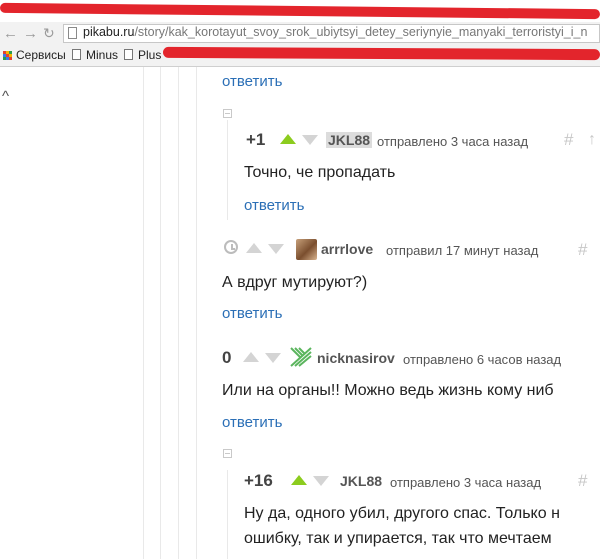 The width and height of the screenshot is (600, 559). What do you see at coordinates (227, 357) in the screenshot?
I see `comment-rating: 0` at bounding box center [227, 357].